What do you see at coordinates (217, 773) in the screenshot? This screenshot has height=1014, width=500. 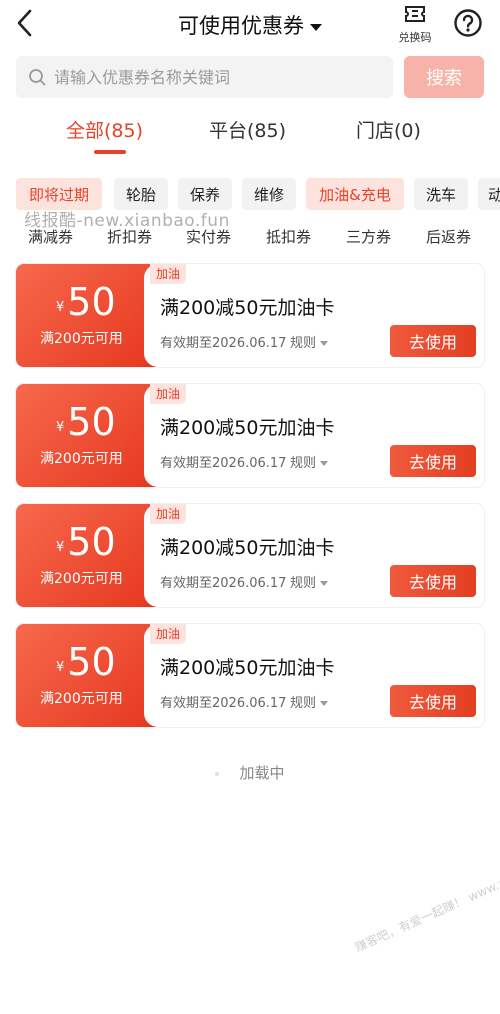 I see `loading-spinner-icon` at bounding box center [217, 773].